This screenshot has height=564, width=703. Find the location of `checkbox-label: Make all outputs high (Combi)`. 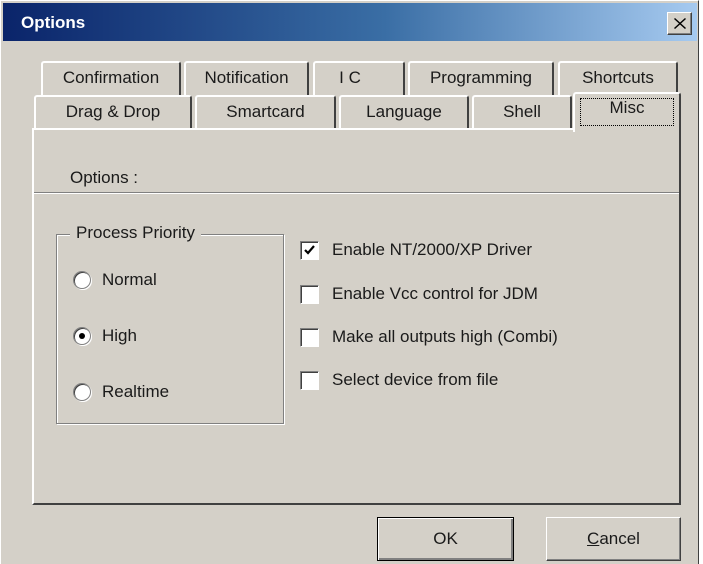

checkbox-label: Make all outputs high (Combi) is located at coordinates (445, 336).